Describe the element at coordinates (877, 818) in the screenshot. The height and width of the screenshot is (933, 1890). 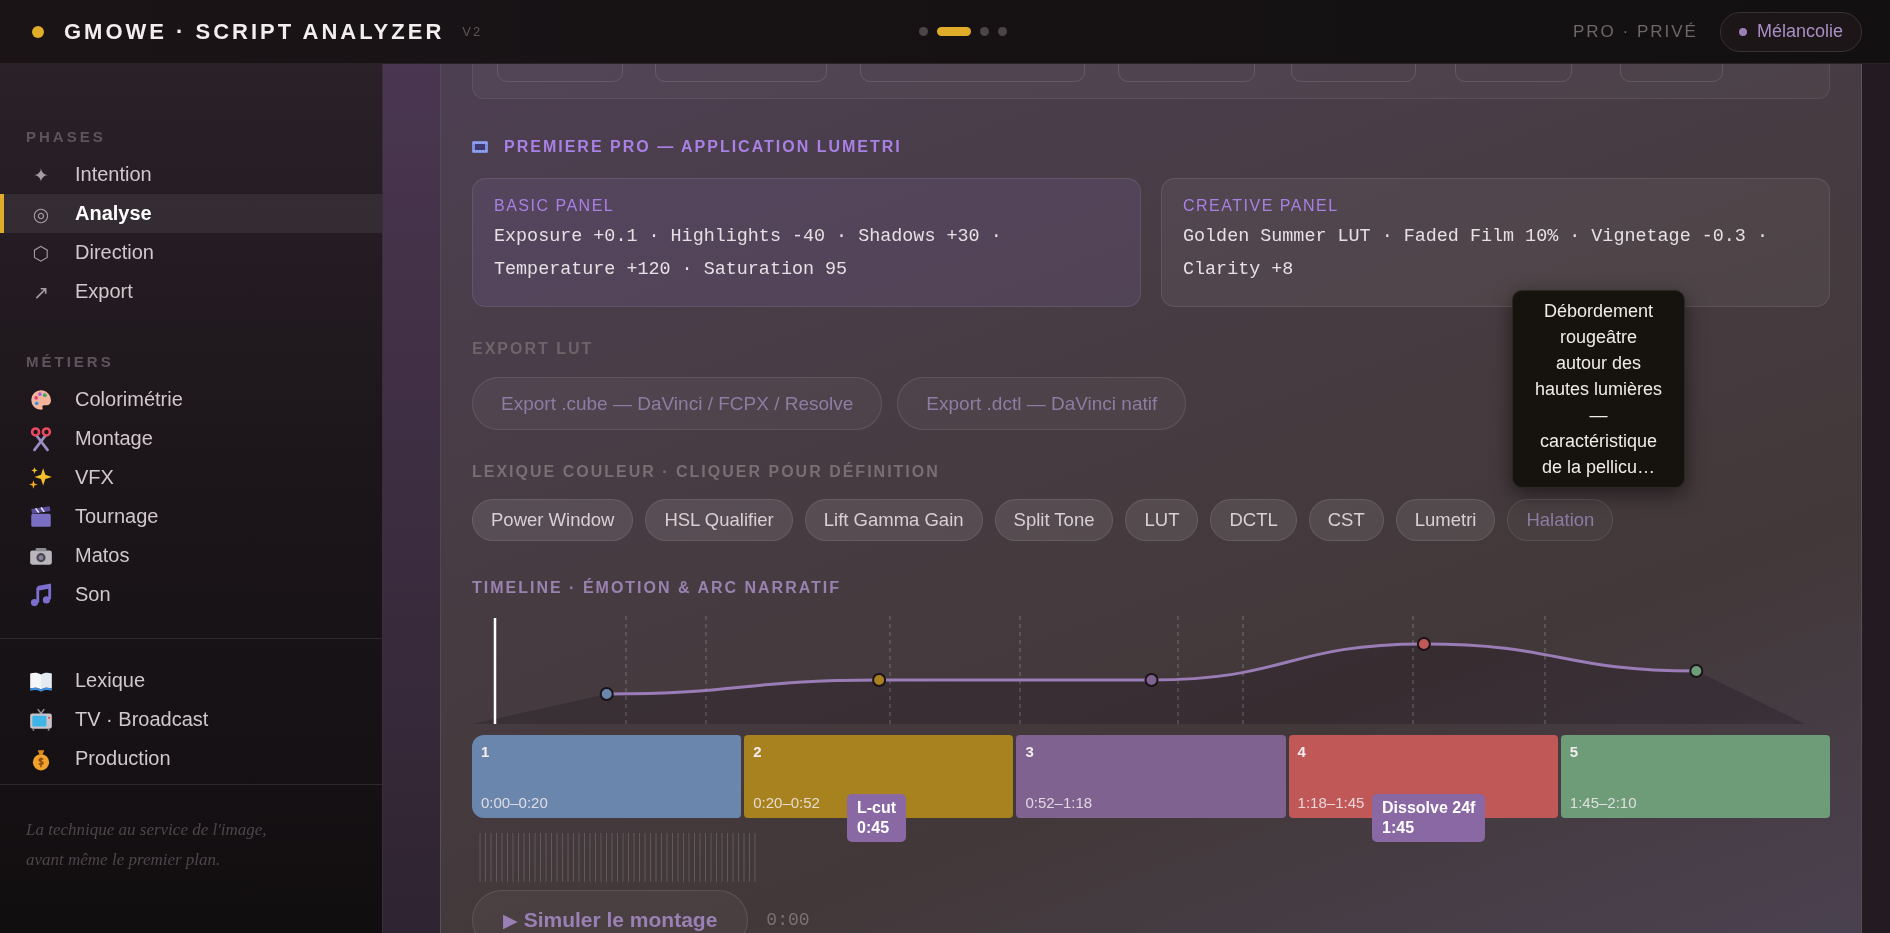
I see `transition-tooltip: L-cut 0:45` at that location.